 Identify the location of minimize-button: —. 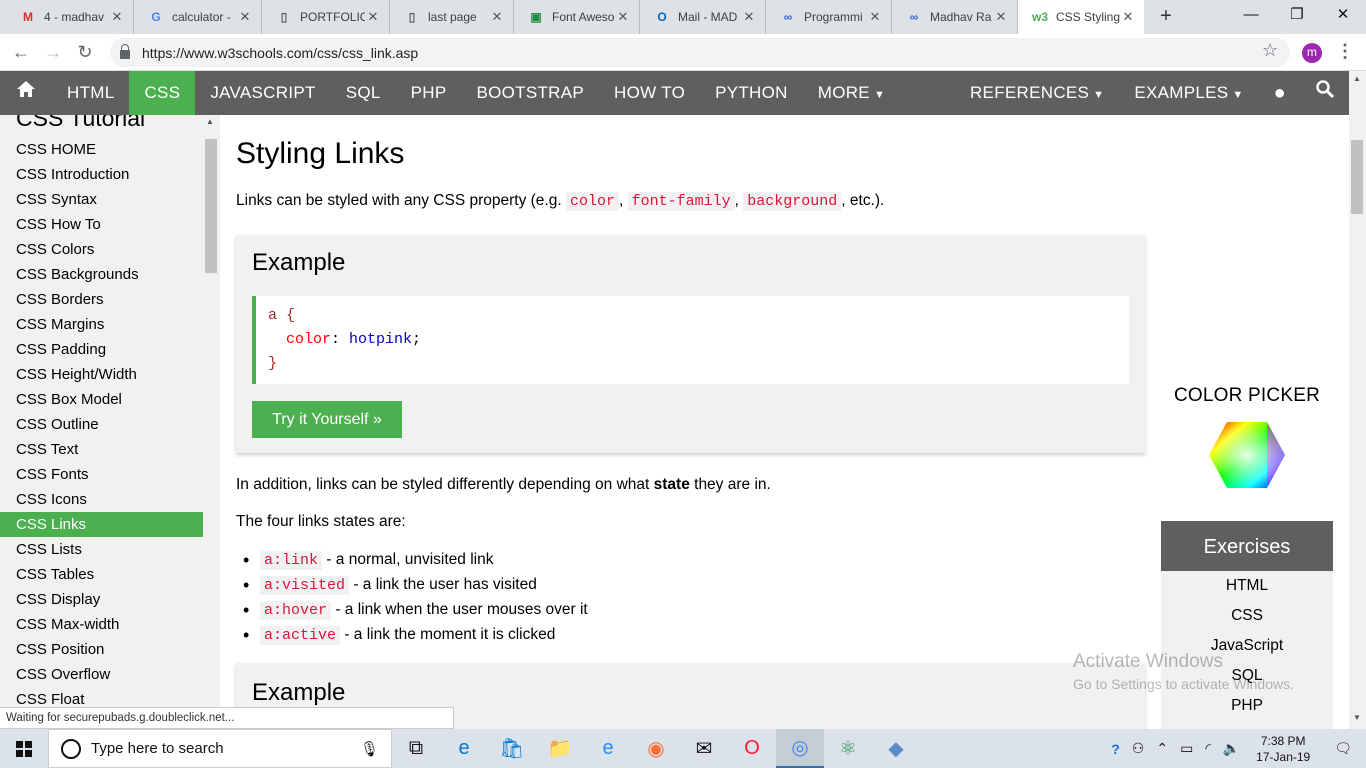
(1251, 15).